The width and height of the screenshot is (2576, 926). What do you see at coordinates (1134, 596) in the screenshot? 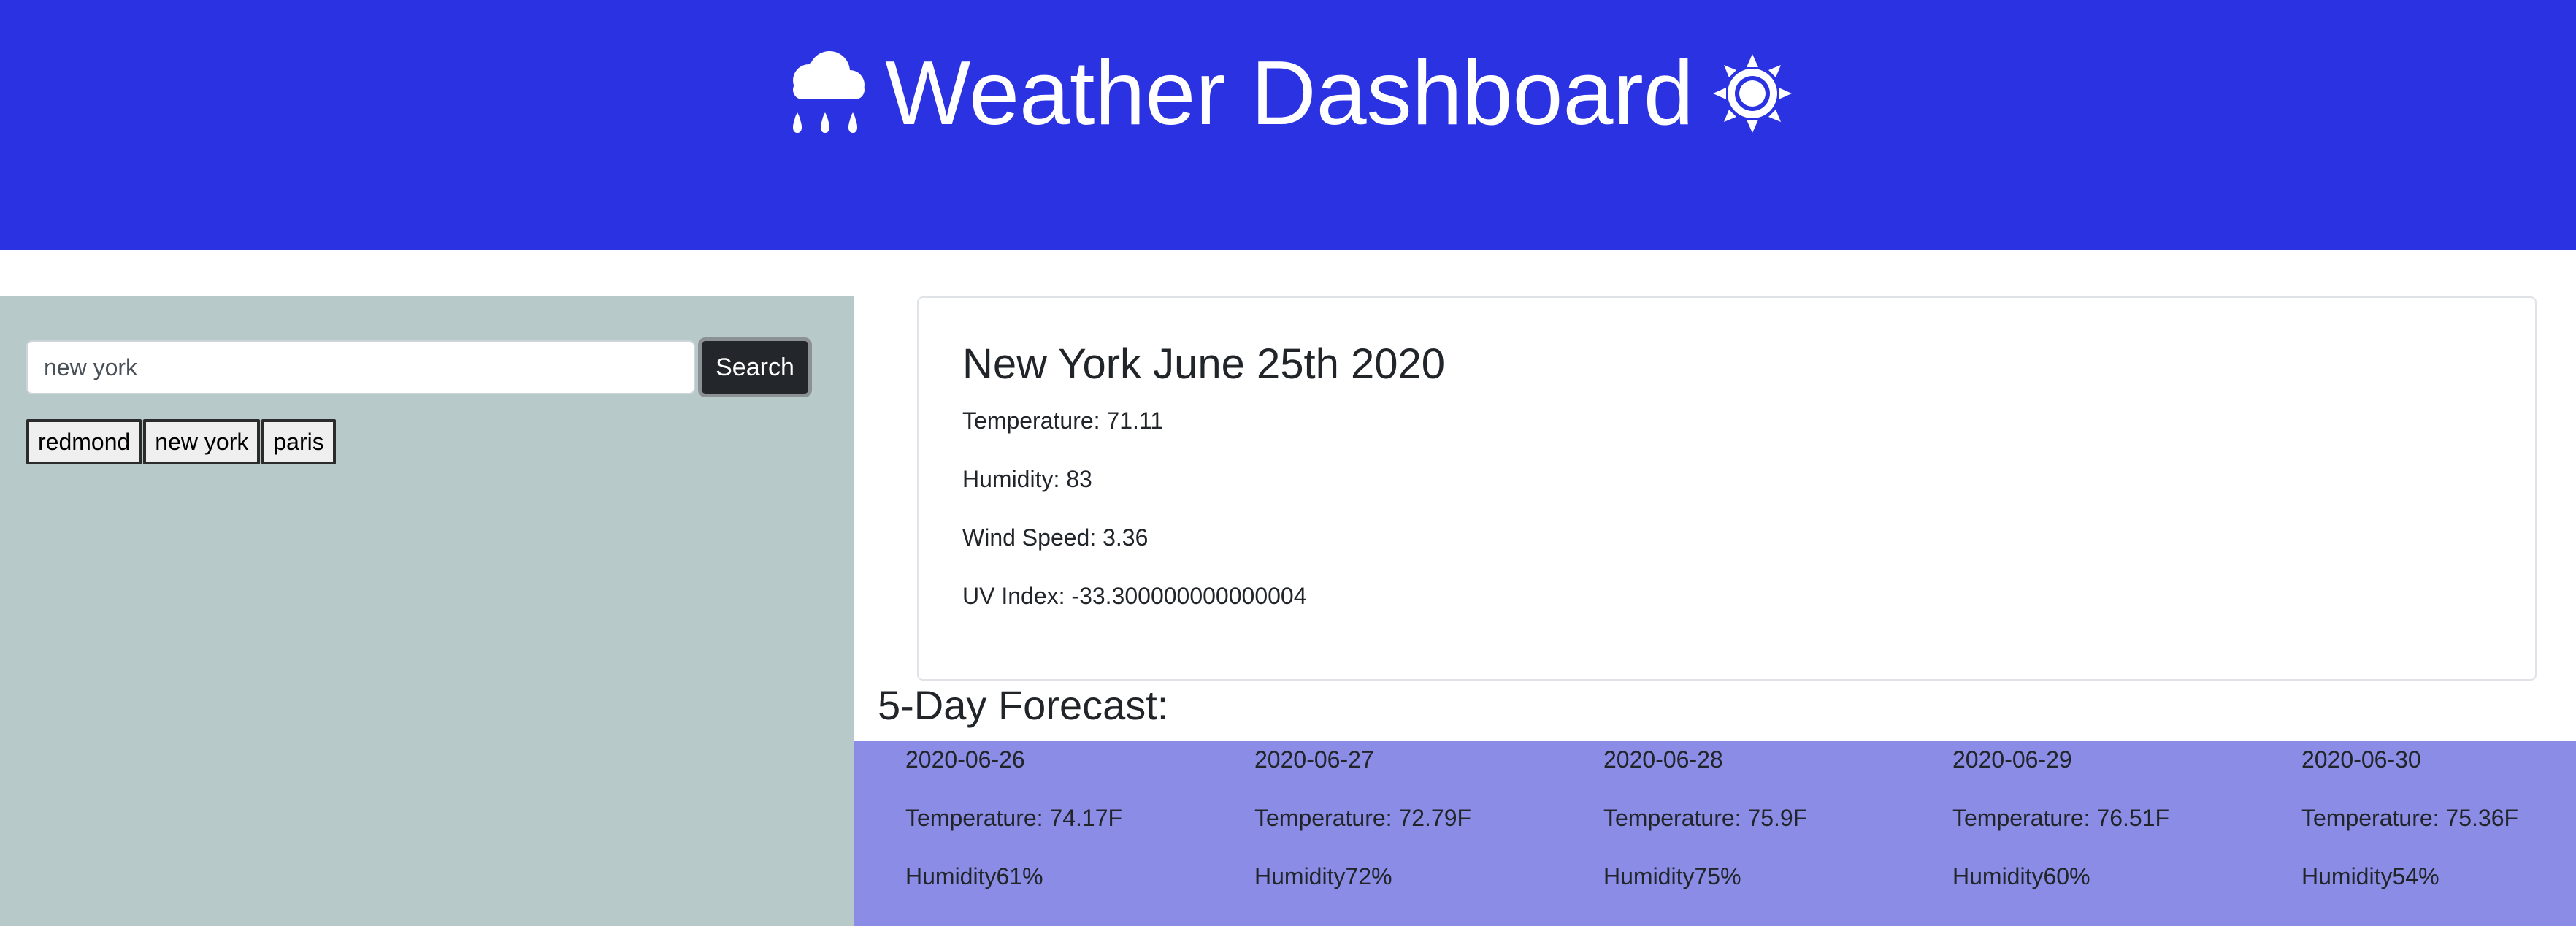
I see `current-uv-index: UV Index: -33.300000000000004` at bounding box center [1134, 596].